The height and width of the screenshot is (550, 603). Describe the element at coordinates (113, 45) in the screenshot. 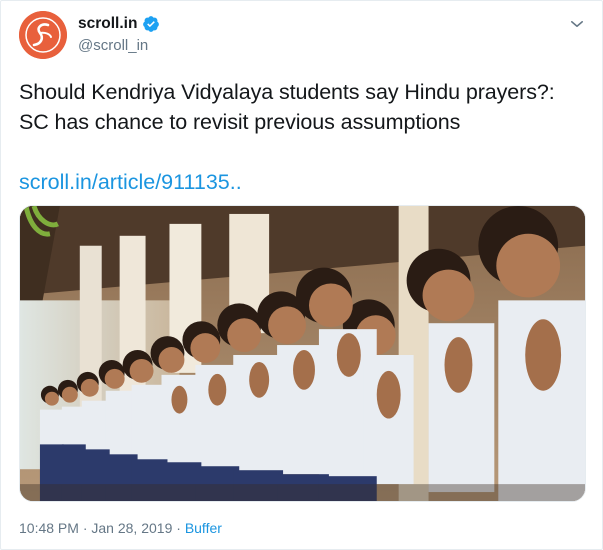

I see `account-handle: @scroll_in` at that location.